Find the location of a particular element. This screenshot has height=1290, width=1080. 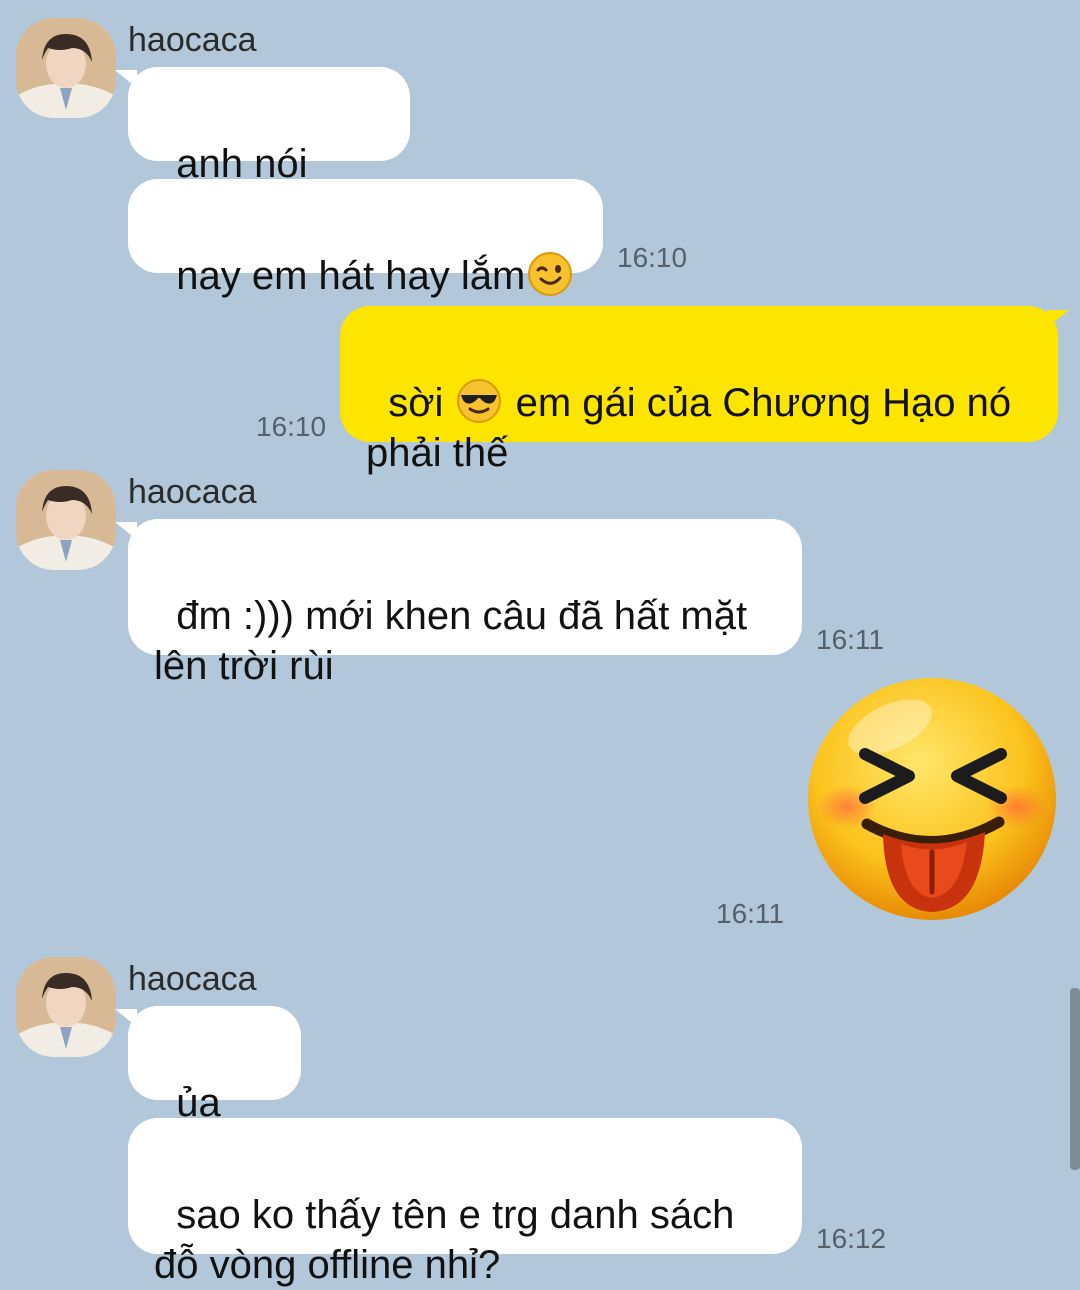

message-bubble: anh nói thật is located at coordinates (269, 151).